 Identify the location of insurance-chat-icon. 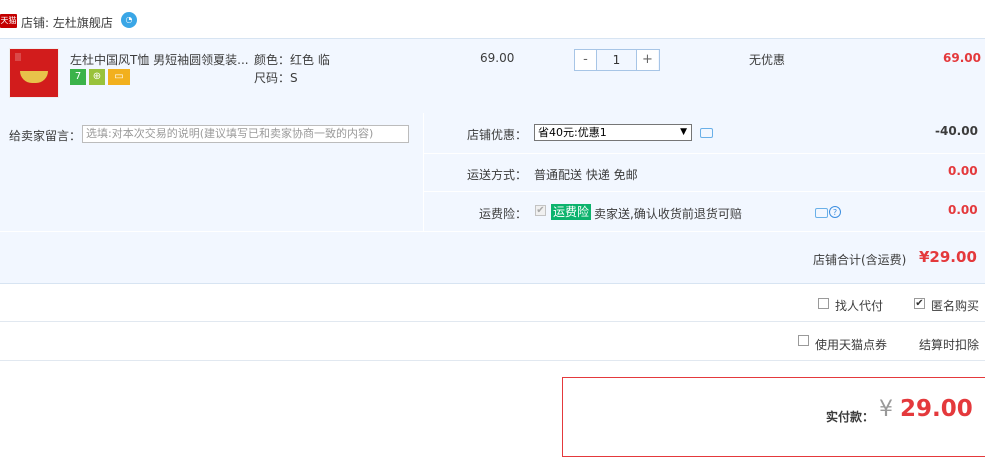
(821, 213).